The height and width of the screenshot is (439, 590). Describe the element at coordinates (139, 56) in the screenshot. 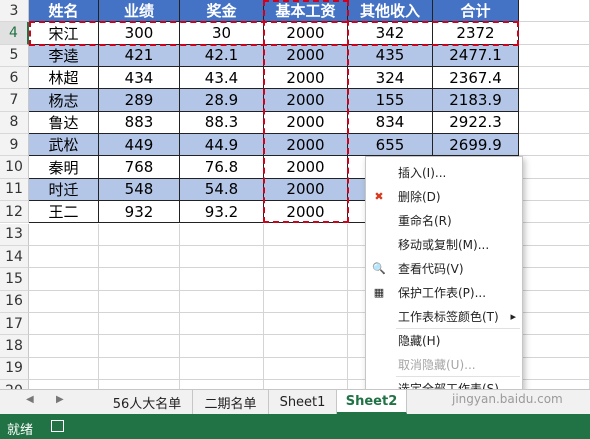

I see `table-cell: 421` at that location.